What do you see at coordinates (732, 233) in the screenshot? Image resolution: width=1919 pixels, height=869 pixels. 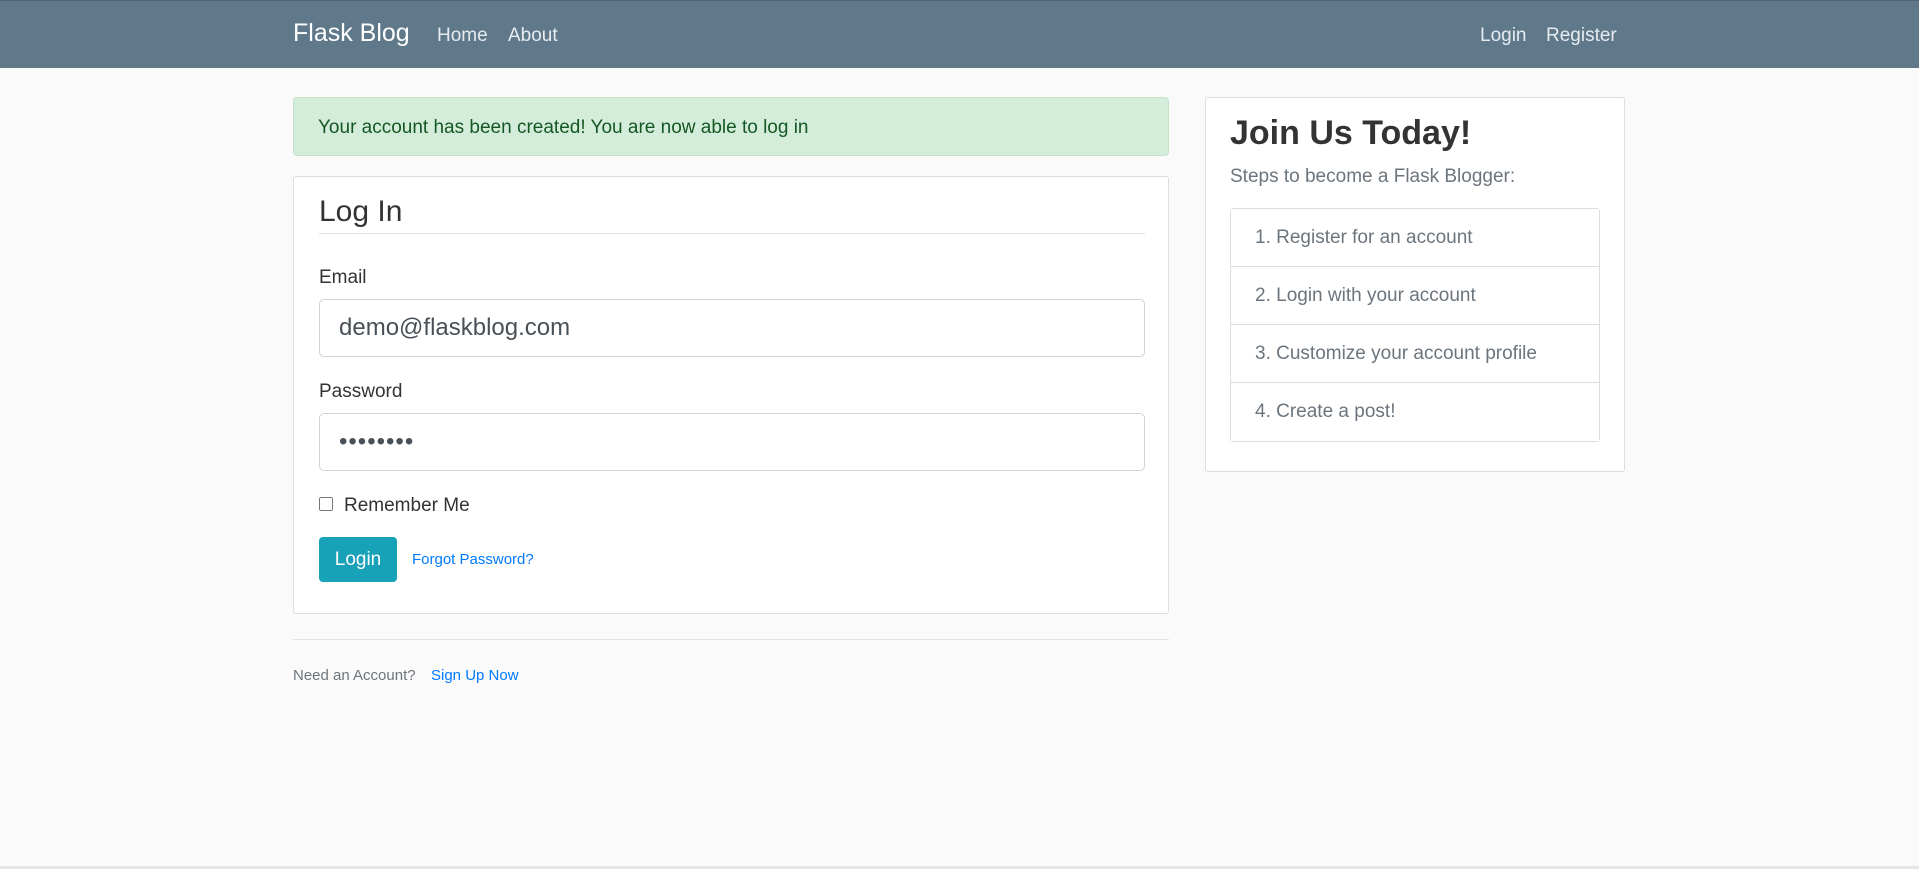 I see `legend-divider` at bounding box center [732, 233].